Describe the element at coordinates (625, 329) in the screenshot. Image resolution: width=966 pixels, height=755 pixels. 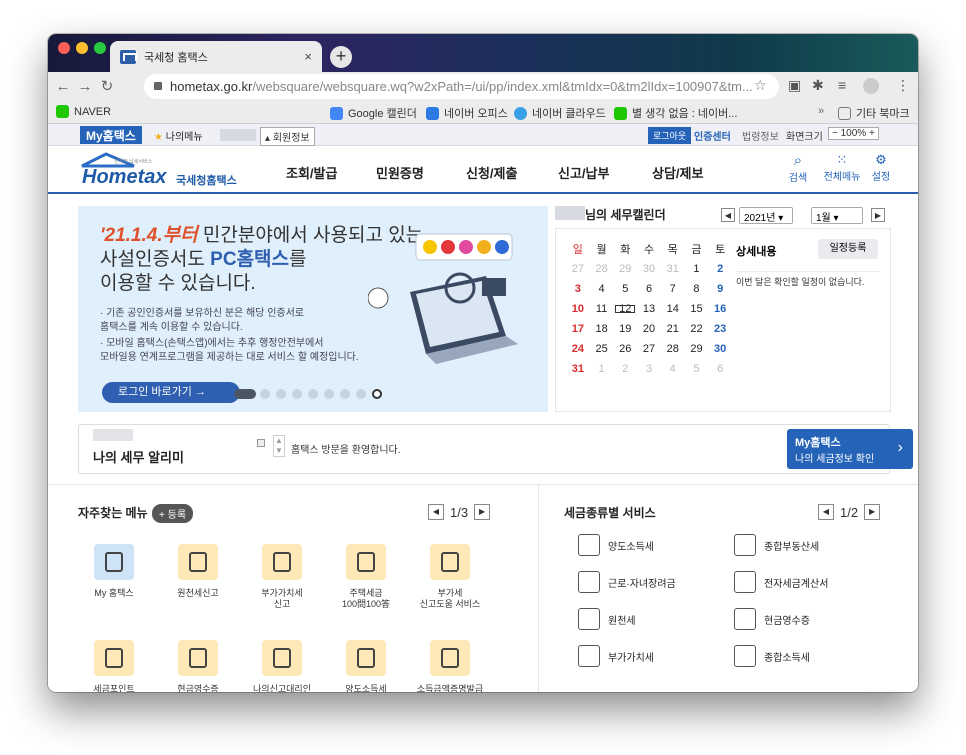
I see `calendar-day: 19` at that location.